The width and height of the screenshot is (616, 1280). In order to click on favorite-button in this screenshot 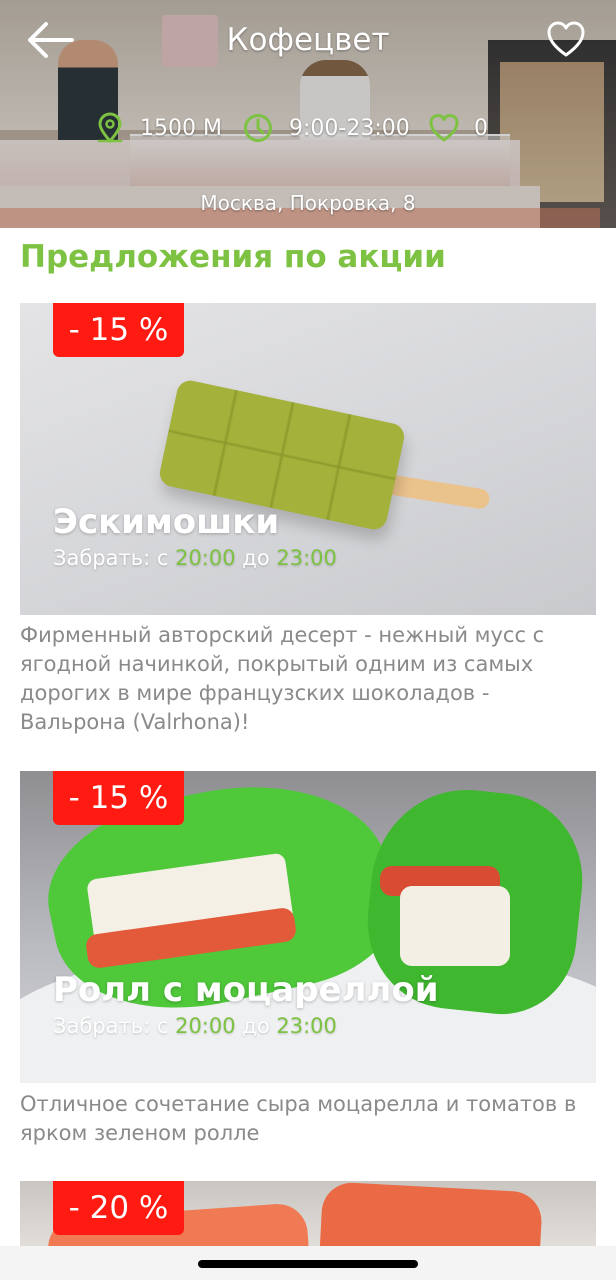, I will do `click(566, 40)`.